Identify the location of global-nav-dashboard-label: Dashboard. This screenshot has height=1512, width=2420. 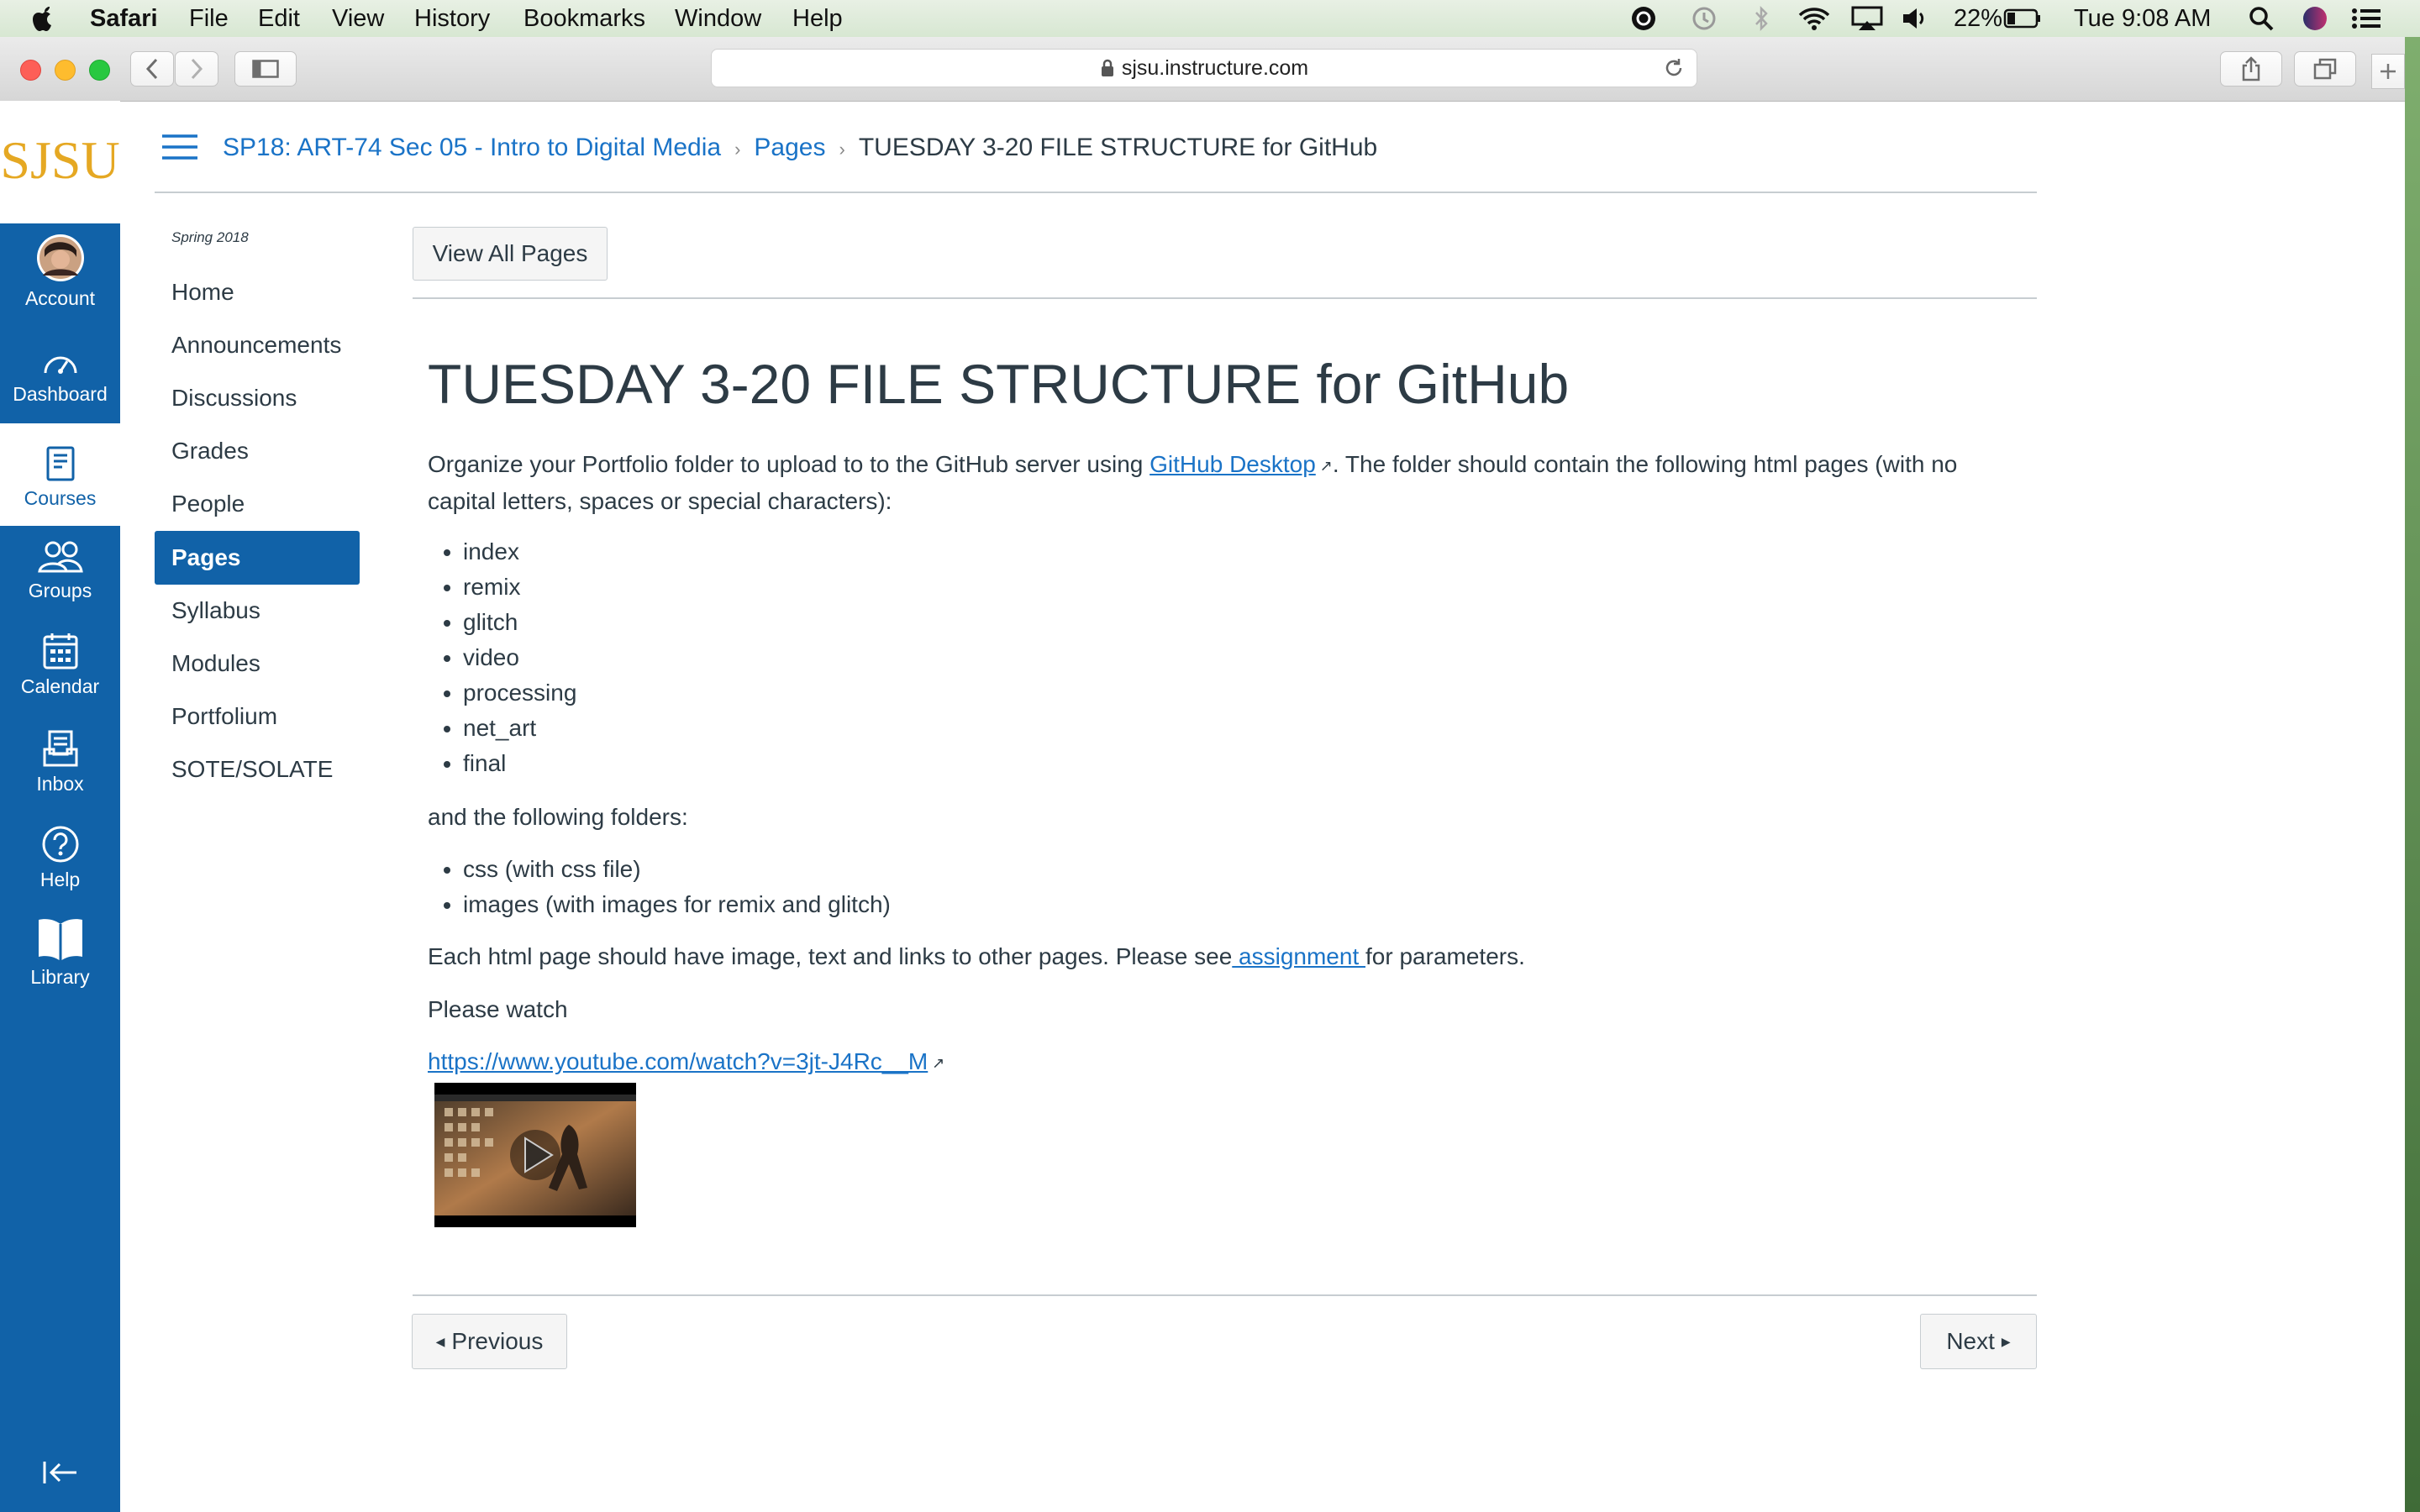
(60, 394).